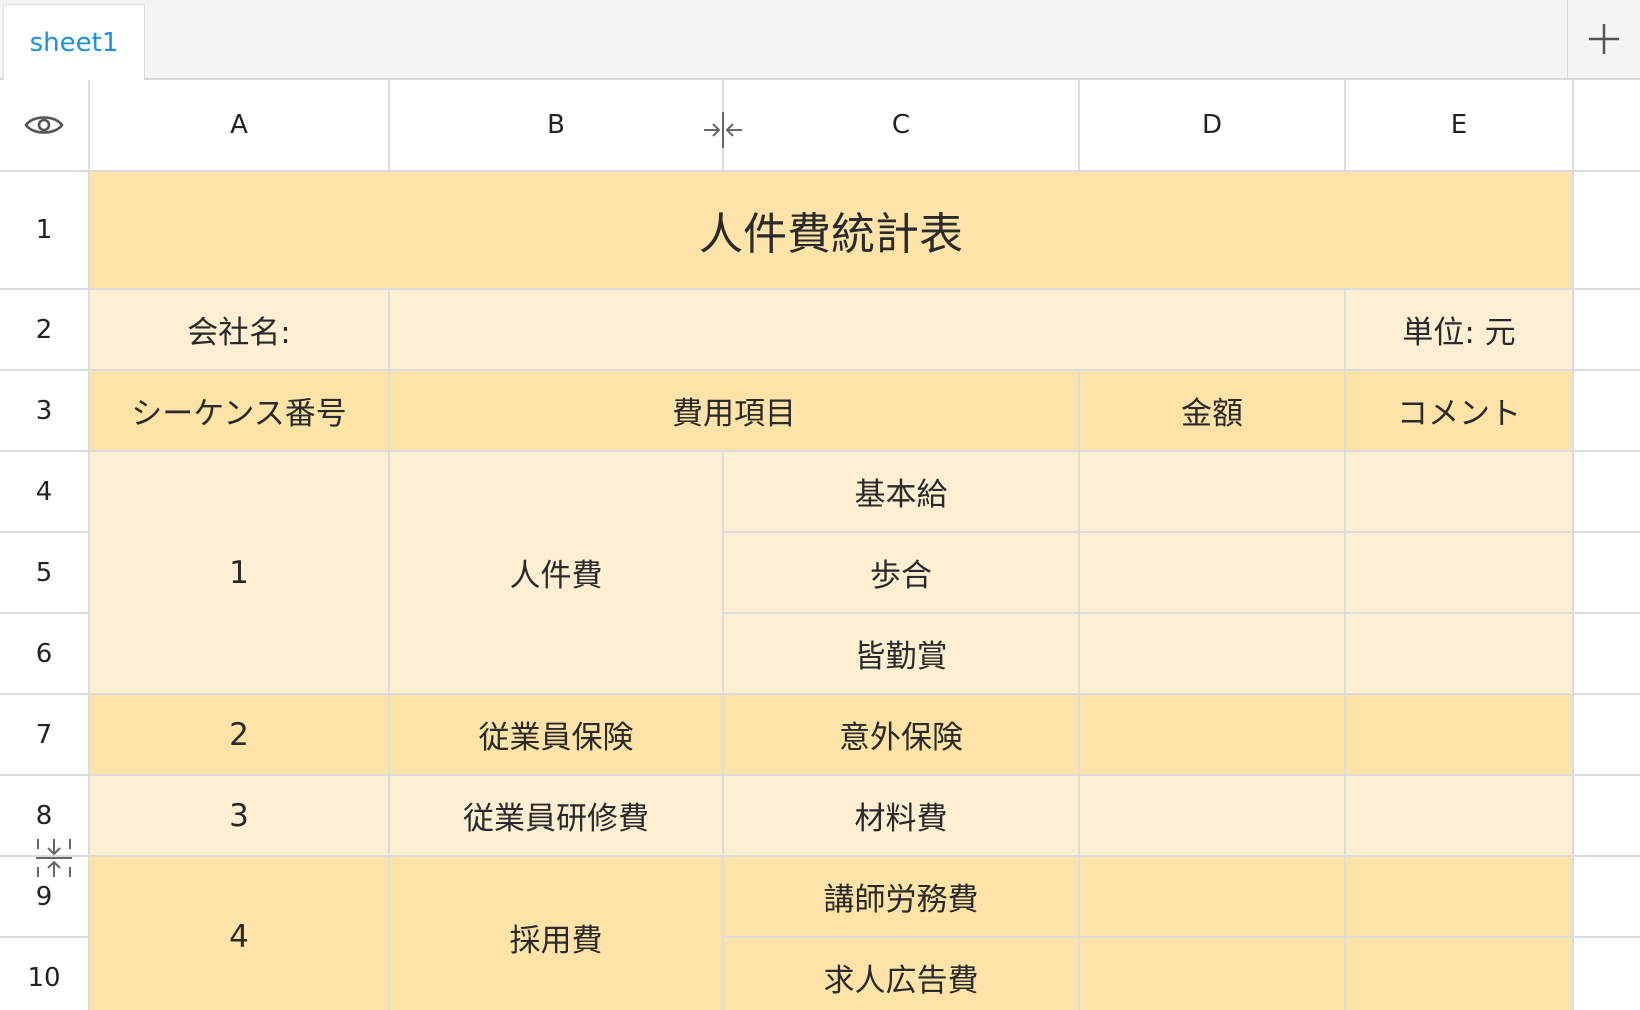  Describe the element at coordinates (54, 858) in the screenshot. I see `row-resize-icon` at that location.